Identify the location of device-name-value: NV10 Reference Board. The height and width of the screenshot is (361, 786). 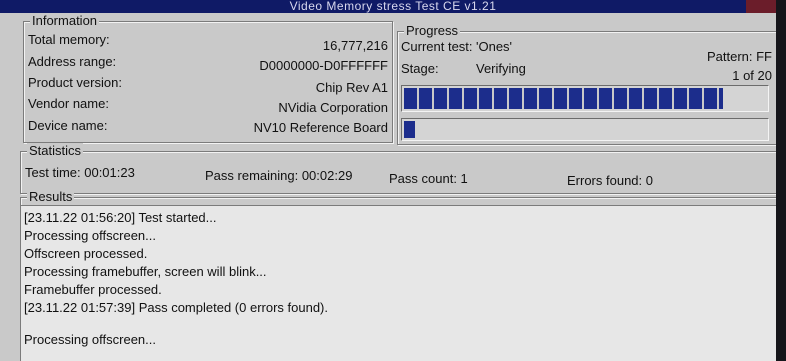
(320, 127).